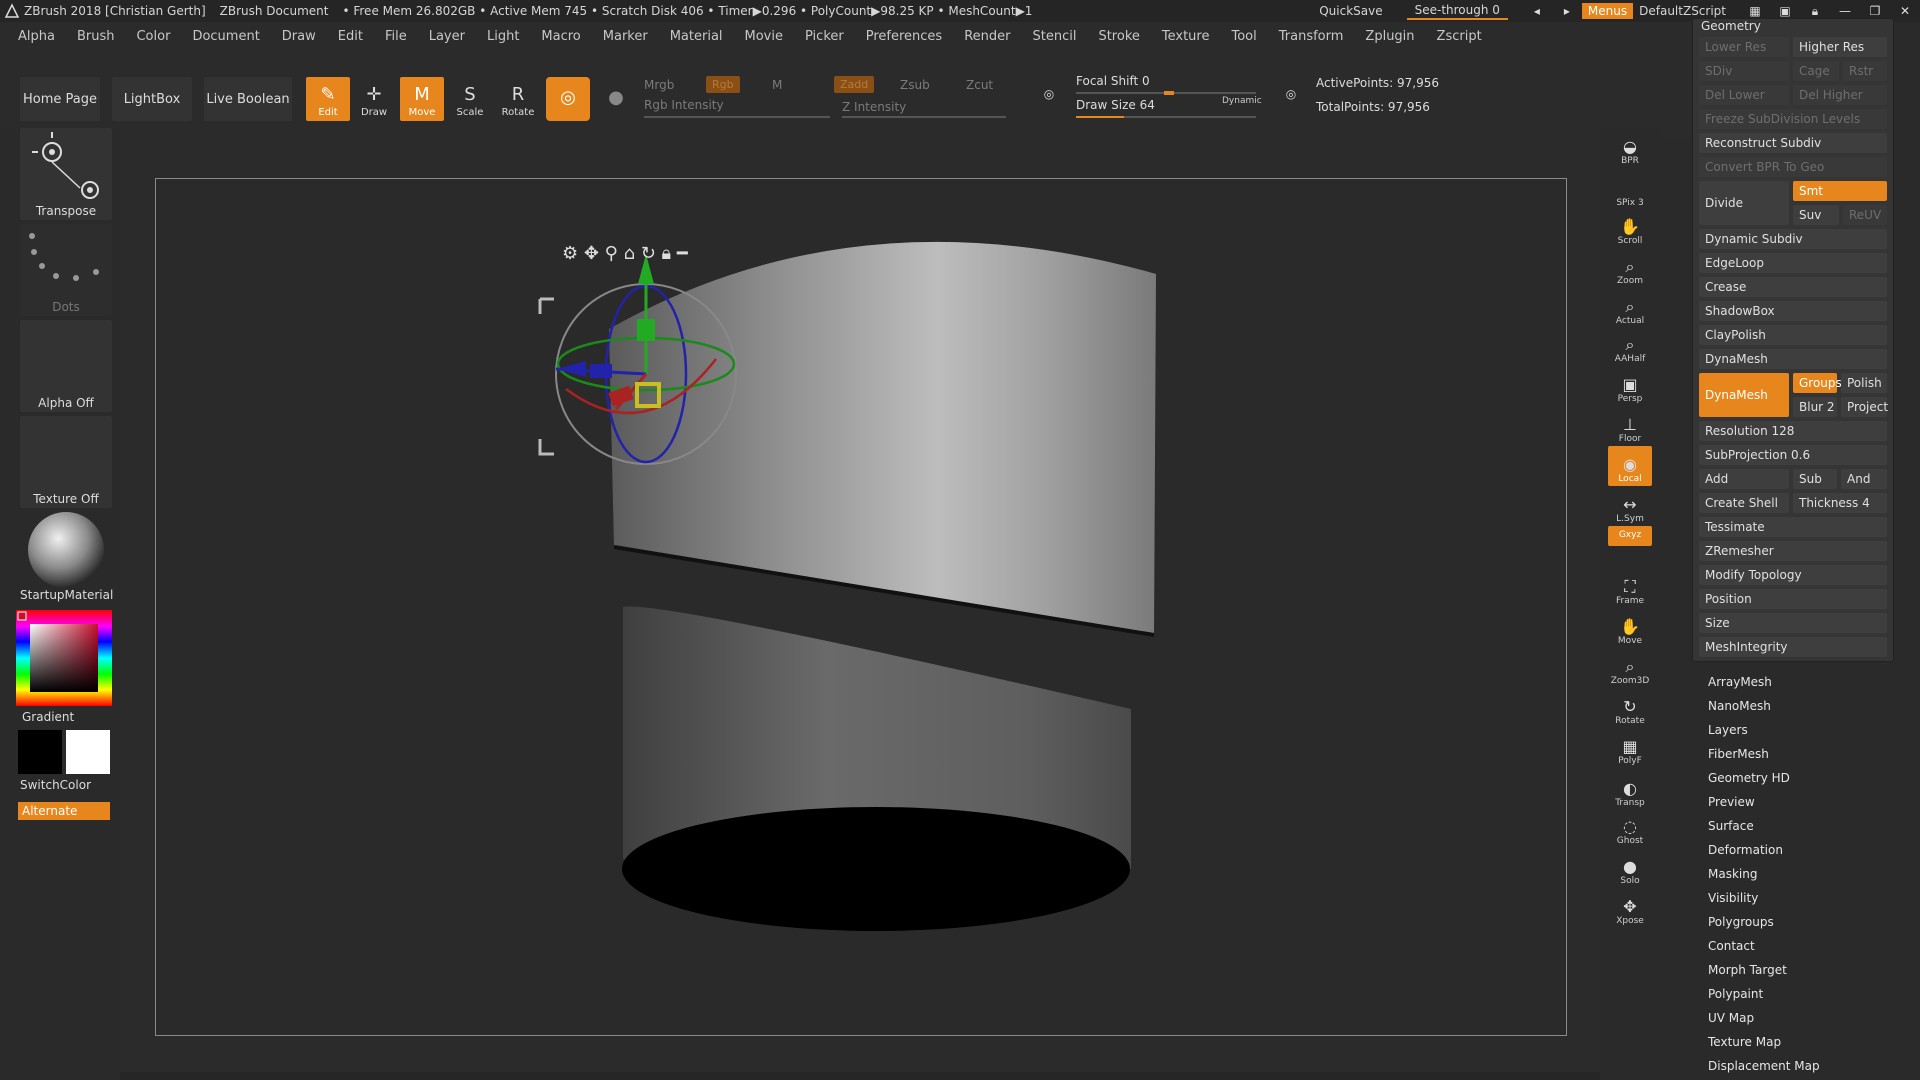  Describe the element at coordinates (625, 36) in the screenshot. I see `menu-marker: Marker` at that location.